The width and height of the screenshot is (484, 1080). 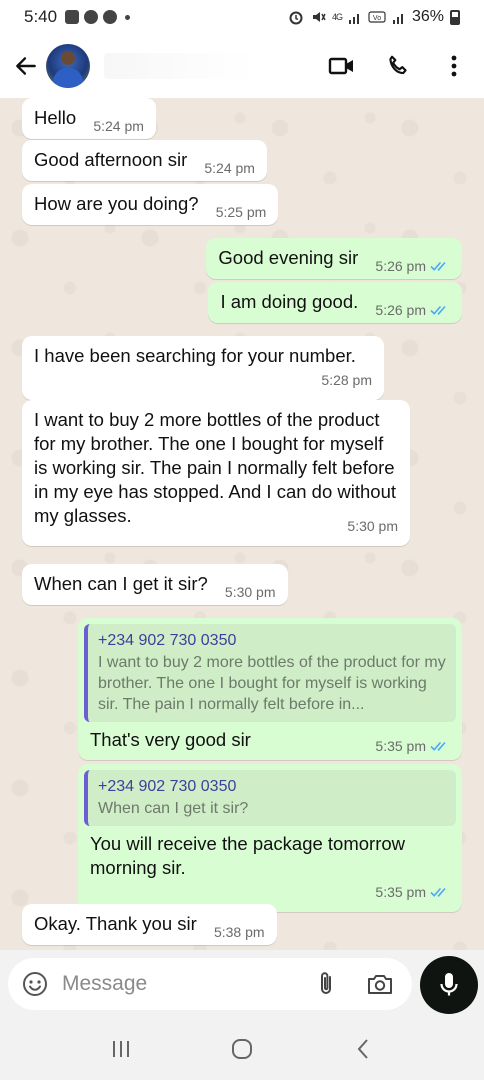 I want to click on message-text: When can I get it sir?, so click(x=121, y=583).